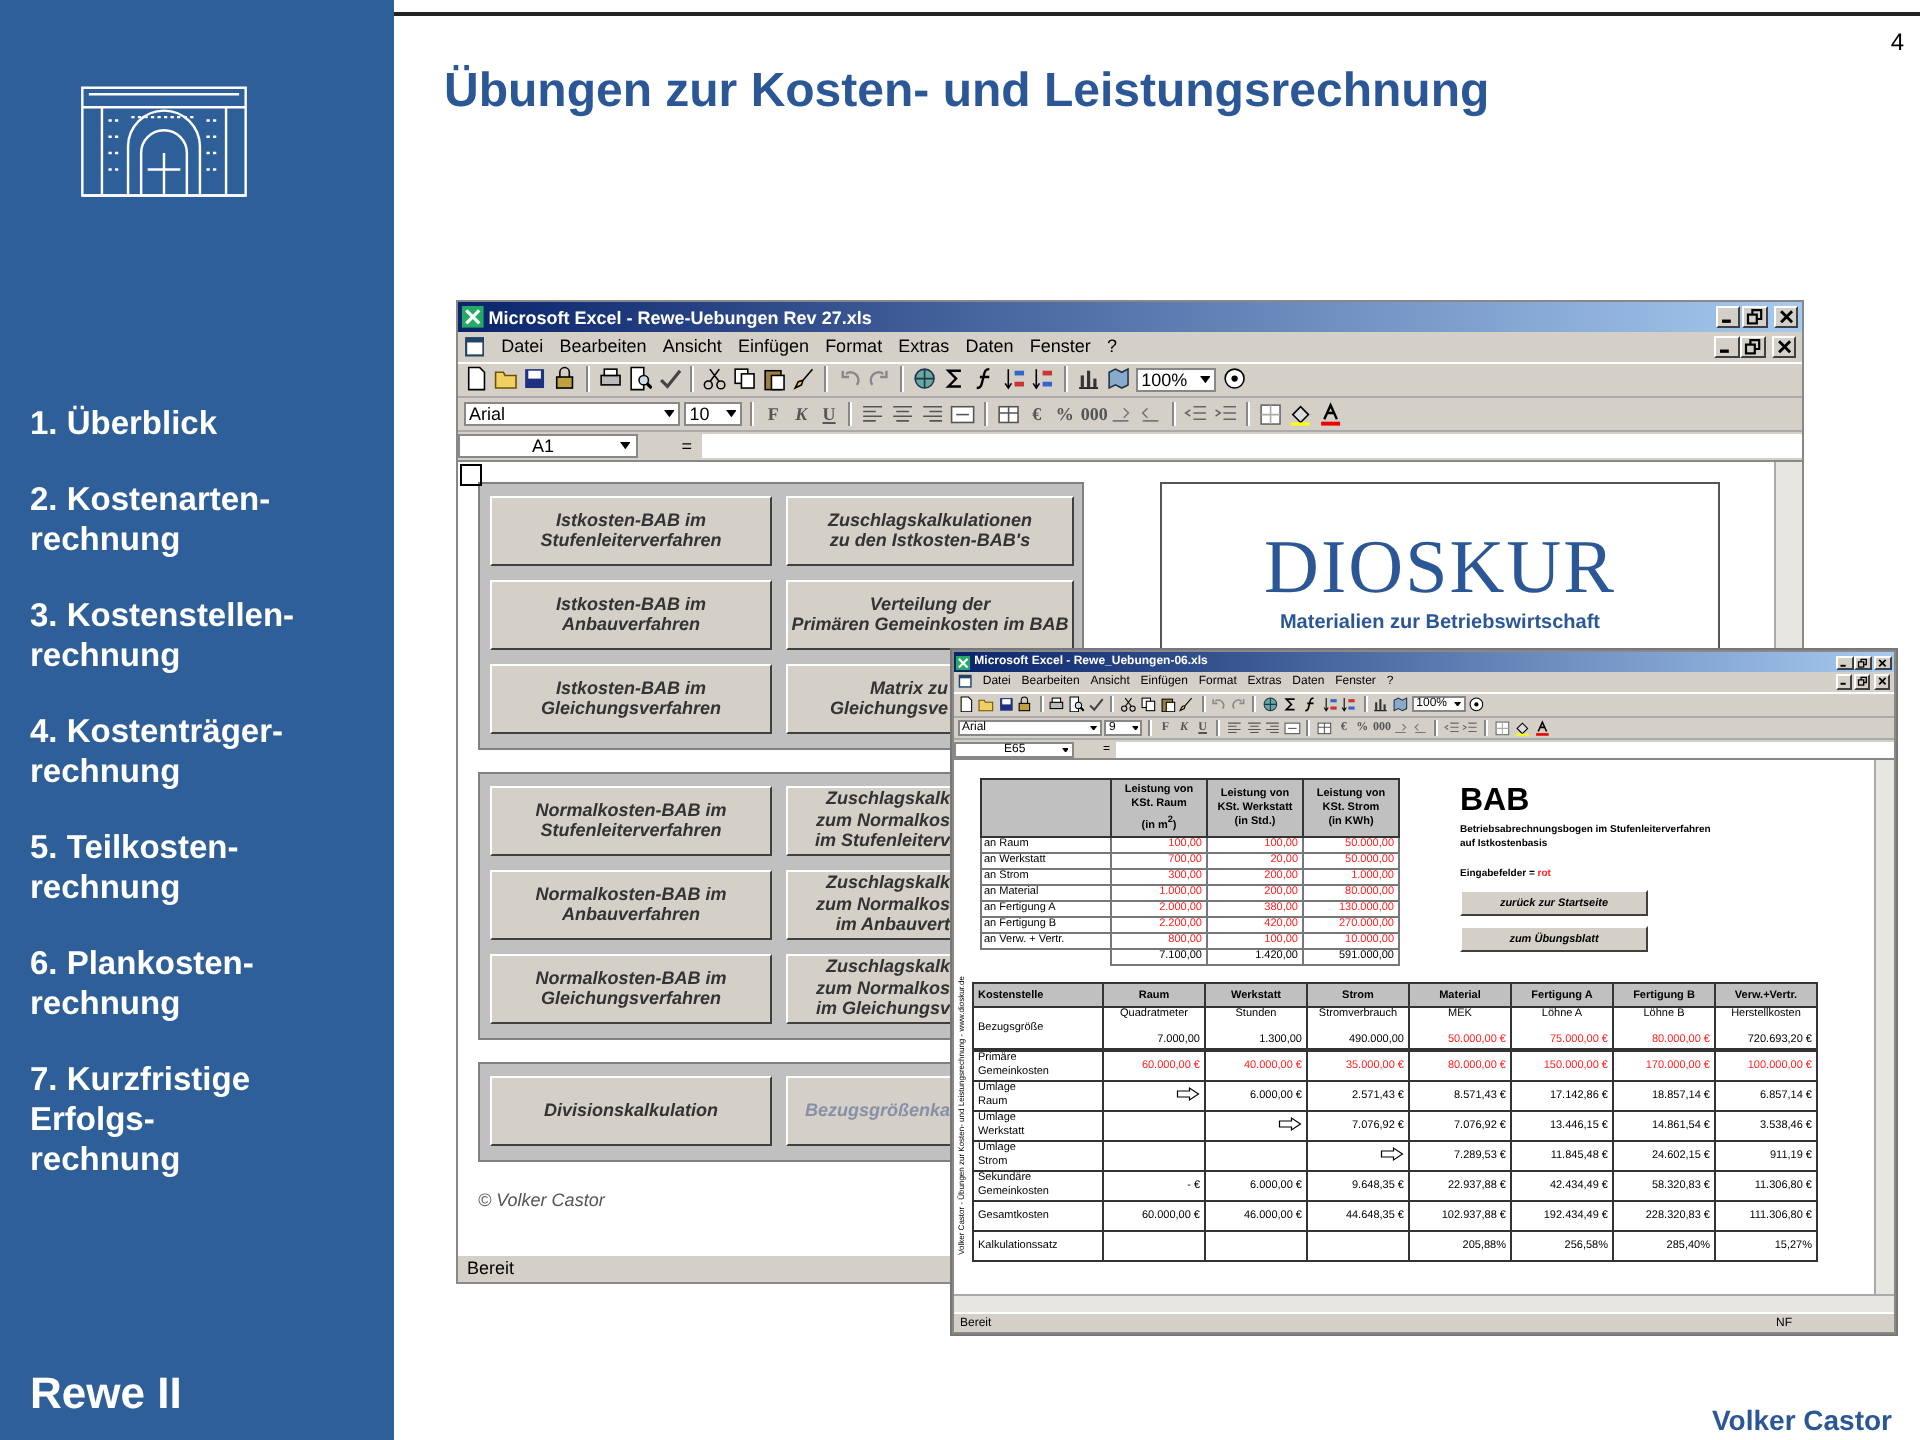 The image size is (1920, 1440). I want to click on navigation-button: Zuschlagskalkulationen zu den Istkosten-BAB's, so click(930, 530).